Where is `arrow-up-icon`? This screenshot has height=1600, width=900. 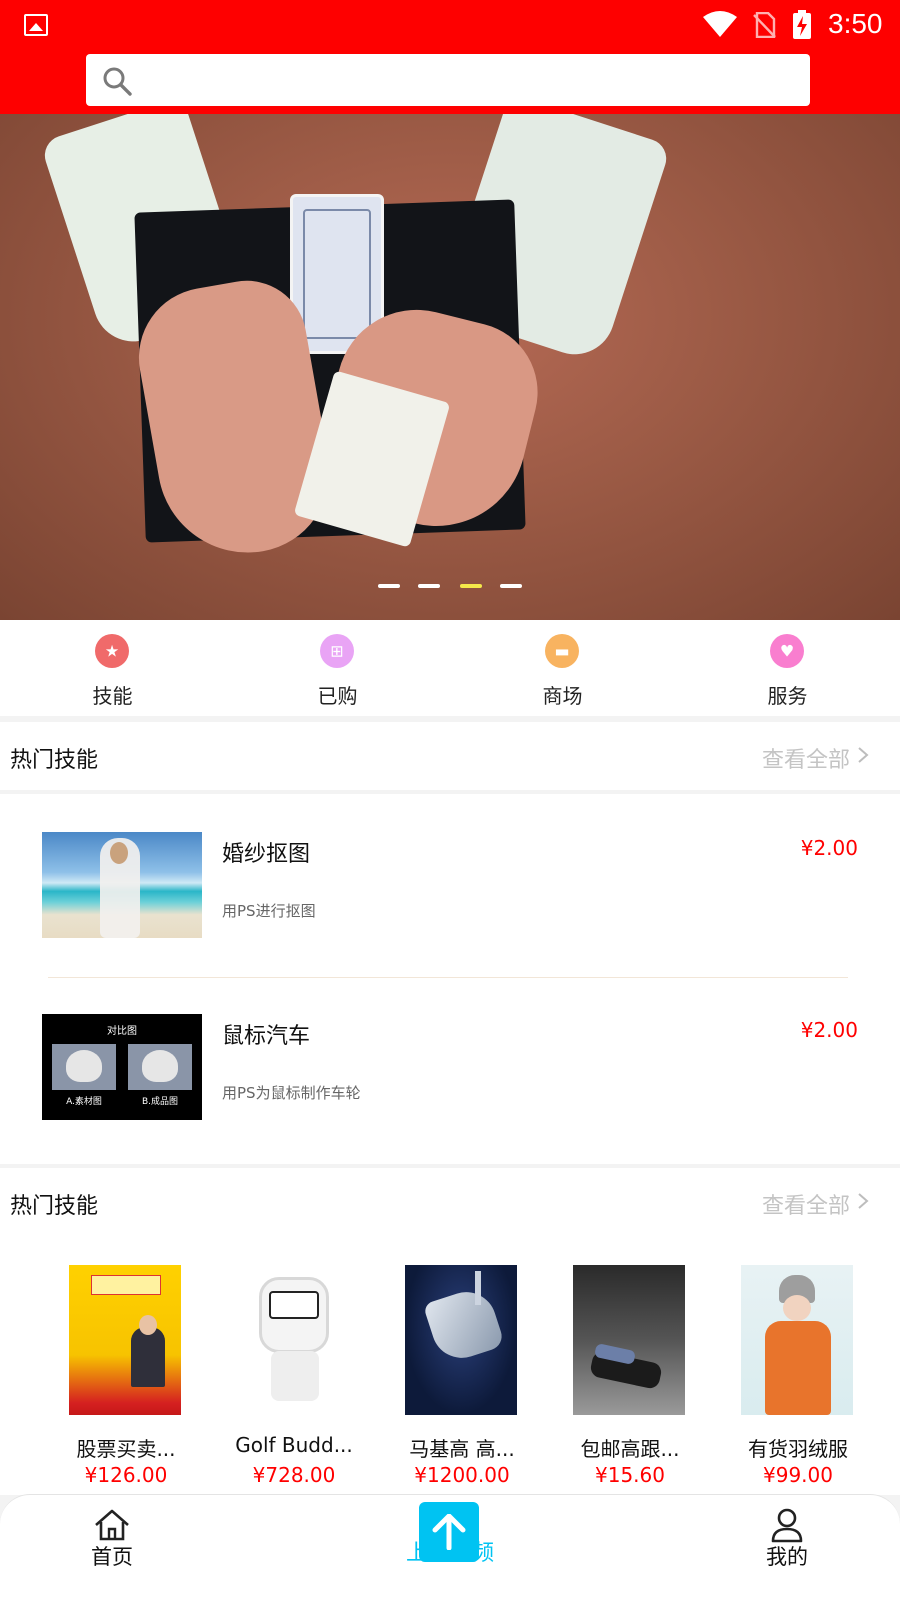
arrow-up-icon is located at coordinates (449, 1532).